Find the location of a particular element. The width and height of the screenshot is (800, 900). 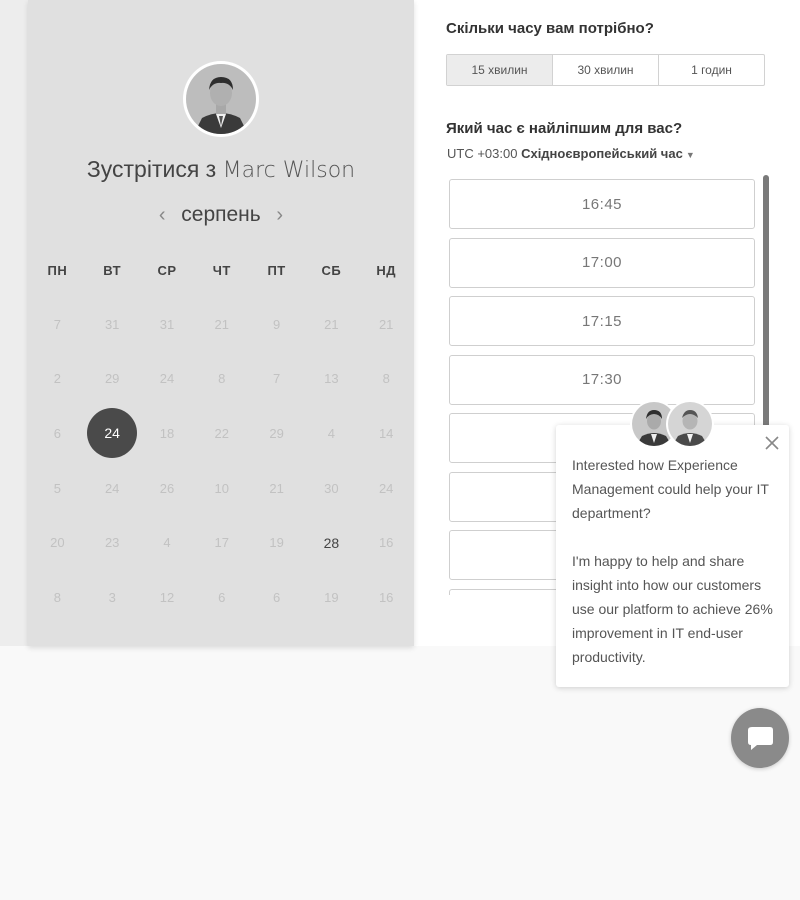

calendar-day: 17 is located at coordinates (221, 542).